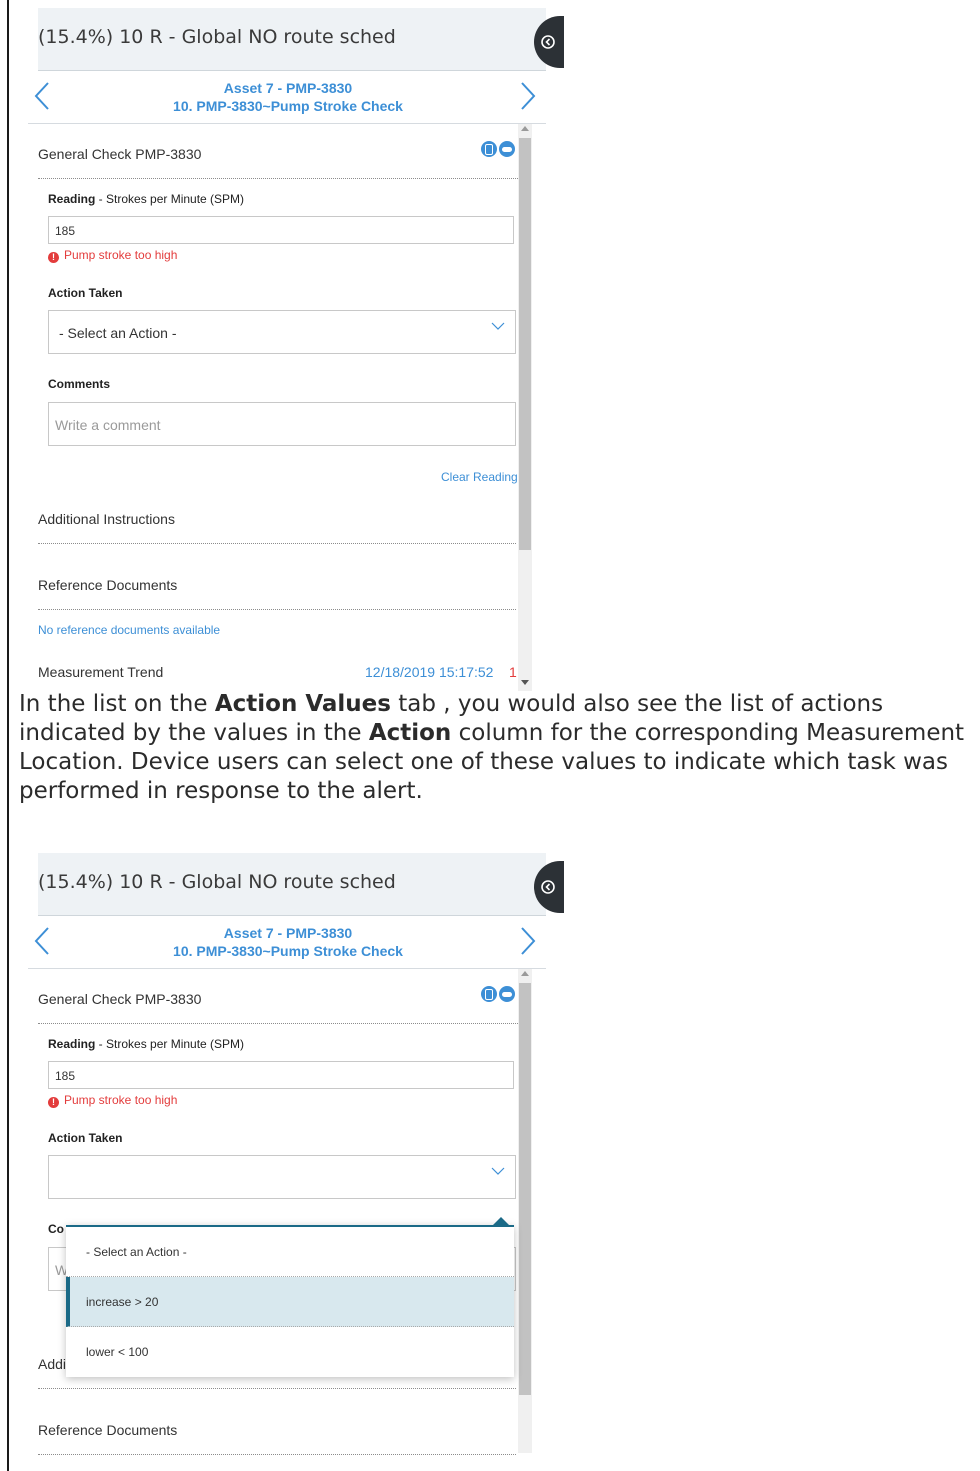 This screenshot has height=1471, width=980. What do you see at coordinates (8, 735) in the screenshot?
I see `left-margin-rule` at bounding box center [8, 735].